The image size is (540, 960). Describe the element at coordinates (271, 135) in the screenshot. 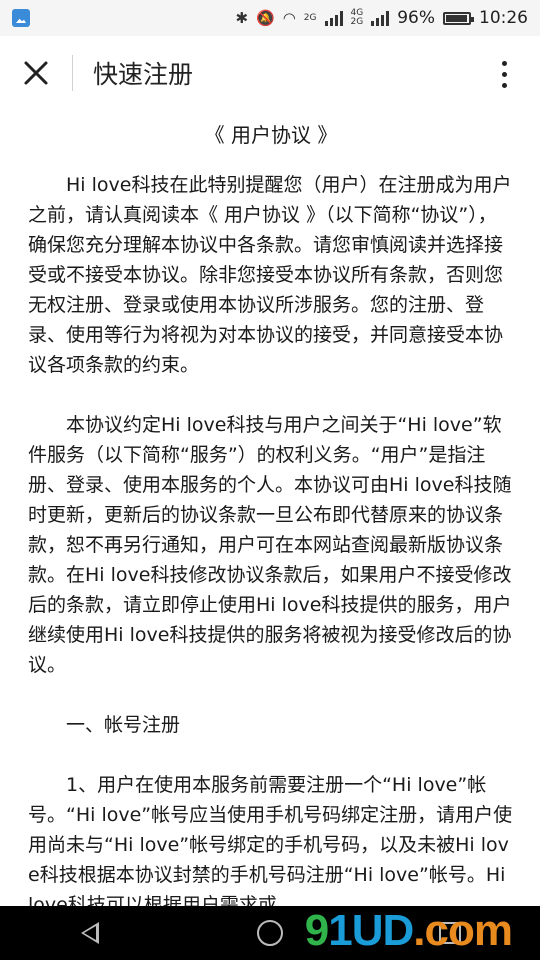

I see `agreement-title: 《 用户协议 》` at that location.